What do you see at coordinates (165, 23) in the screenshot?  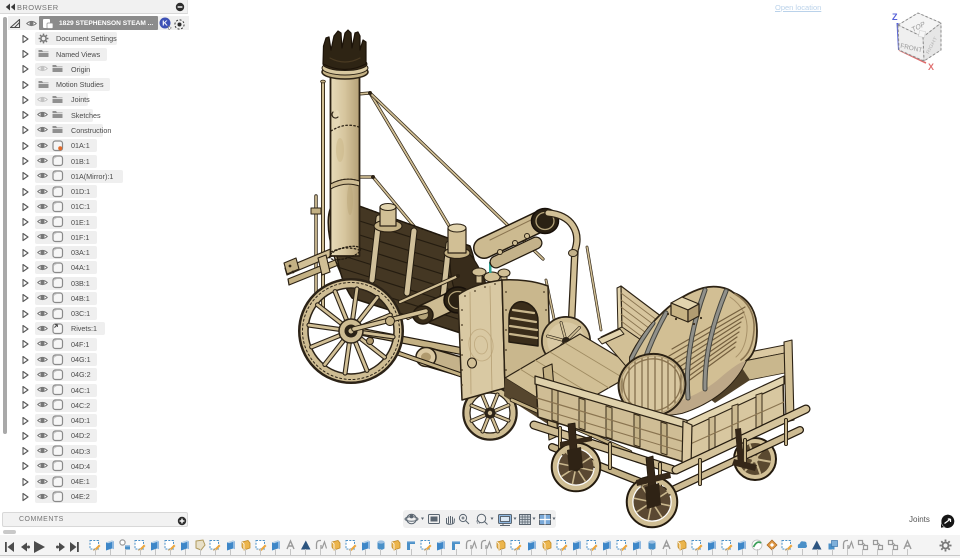 I see `svg-text: K` at bounding box center [165, 23].